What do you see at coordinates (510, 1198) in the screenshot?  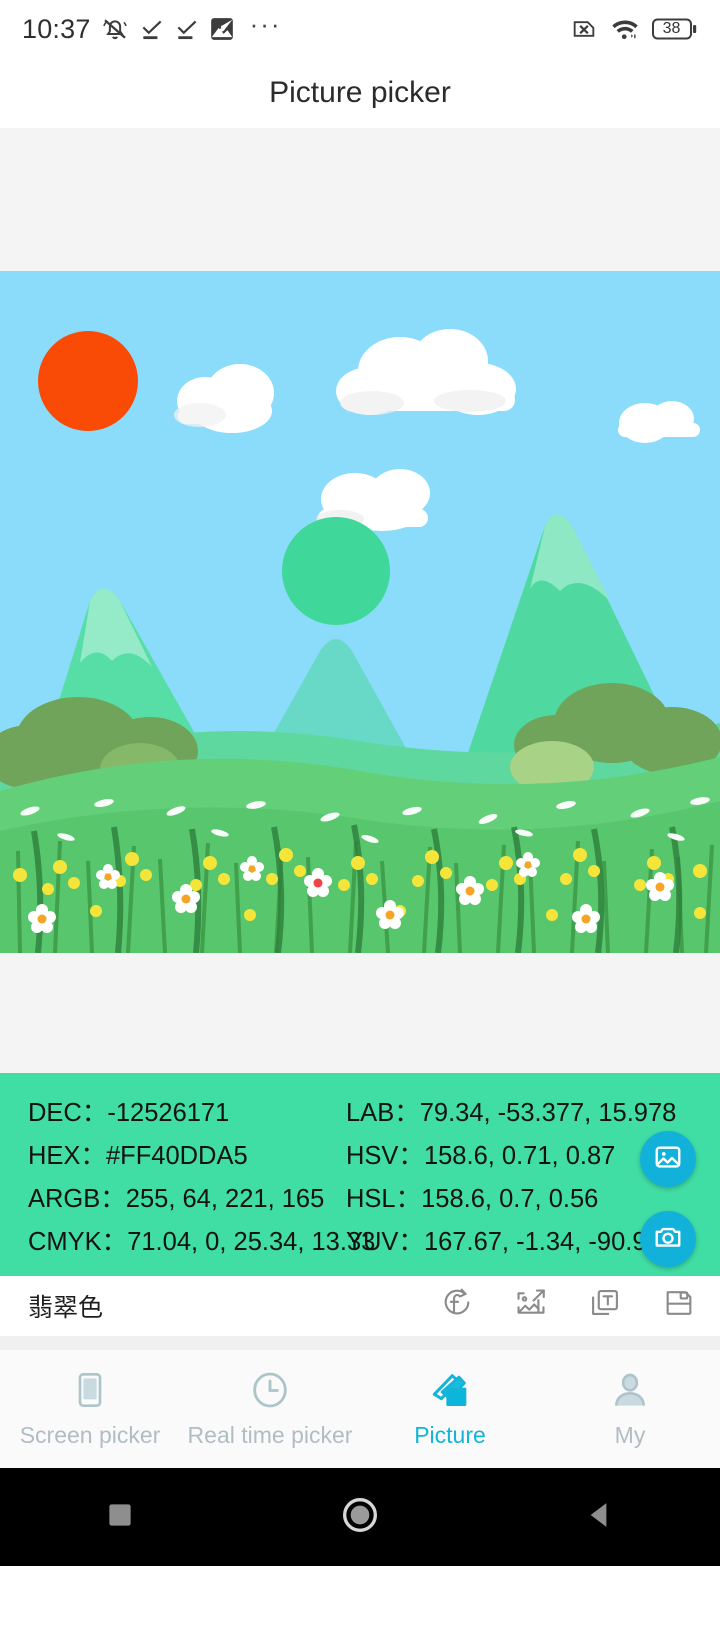 I see `hsl-value: 158.6, 0.7, 0.56` at bounding box center [510, 1198].